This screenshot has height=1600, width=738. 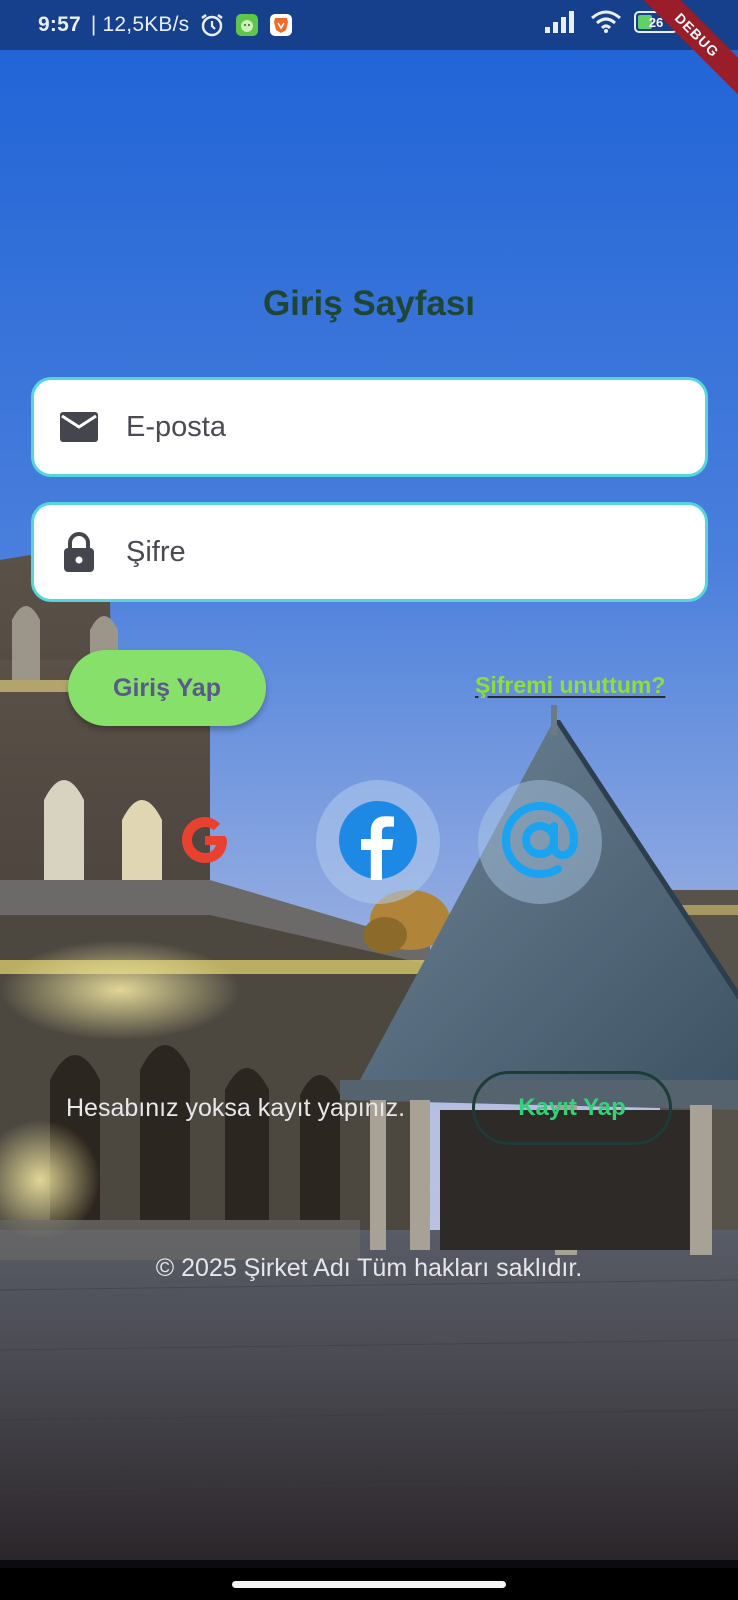 What do you see at coordinates (369, 1268) in the screenshot?
I see `copyright-text: © 2025 Şirket Adı Tüm hakları saklıdır.` at bounding box center [369, 1268].